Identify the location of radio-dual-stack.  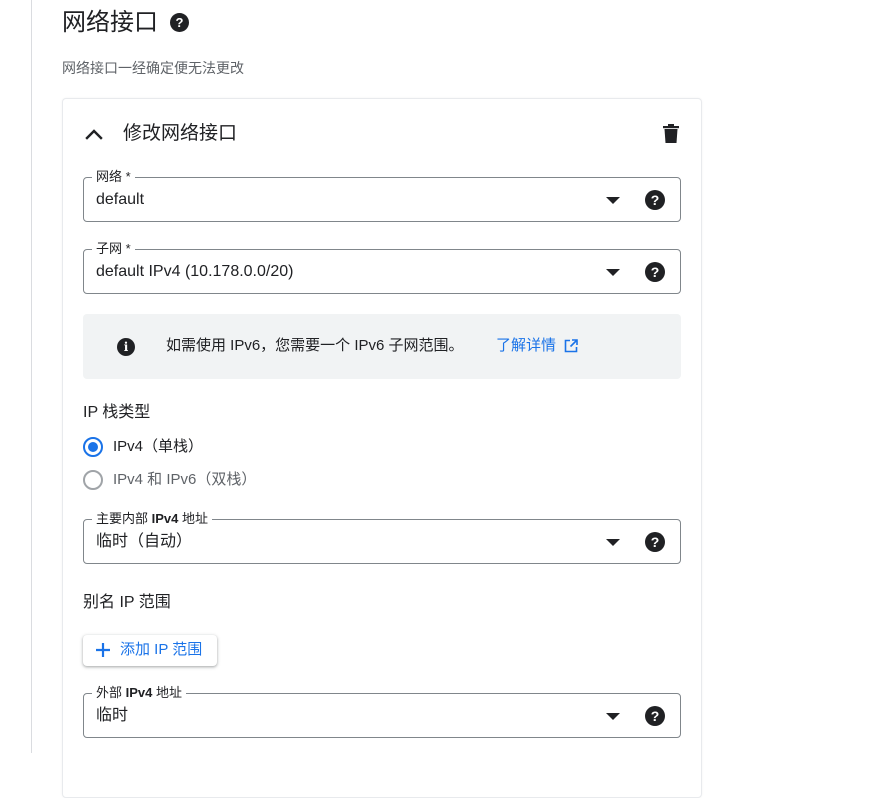
(93, 480).